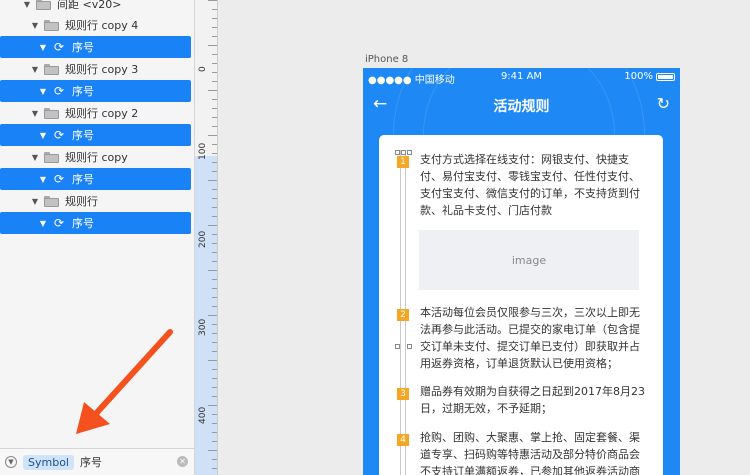 The image size is (750, 475). I want to click on image-placeholder: image, so click(529, 260).